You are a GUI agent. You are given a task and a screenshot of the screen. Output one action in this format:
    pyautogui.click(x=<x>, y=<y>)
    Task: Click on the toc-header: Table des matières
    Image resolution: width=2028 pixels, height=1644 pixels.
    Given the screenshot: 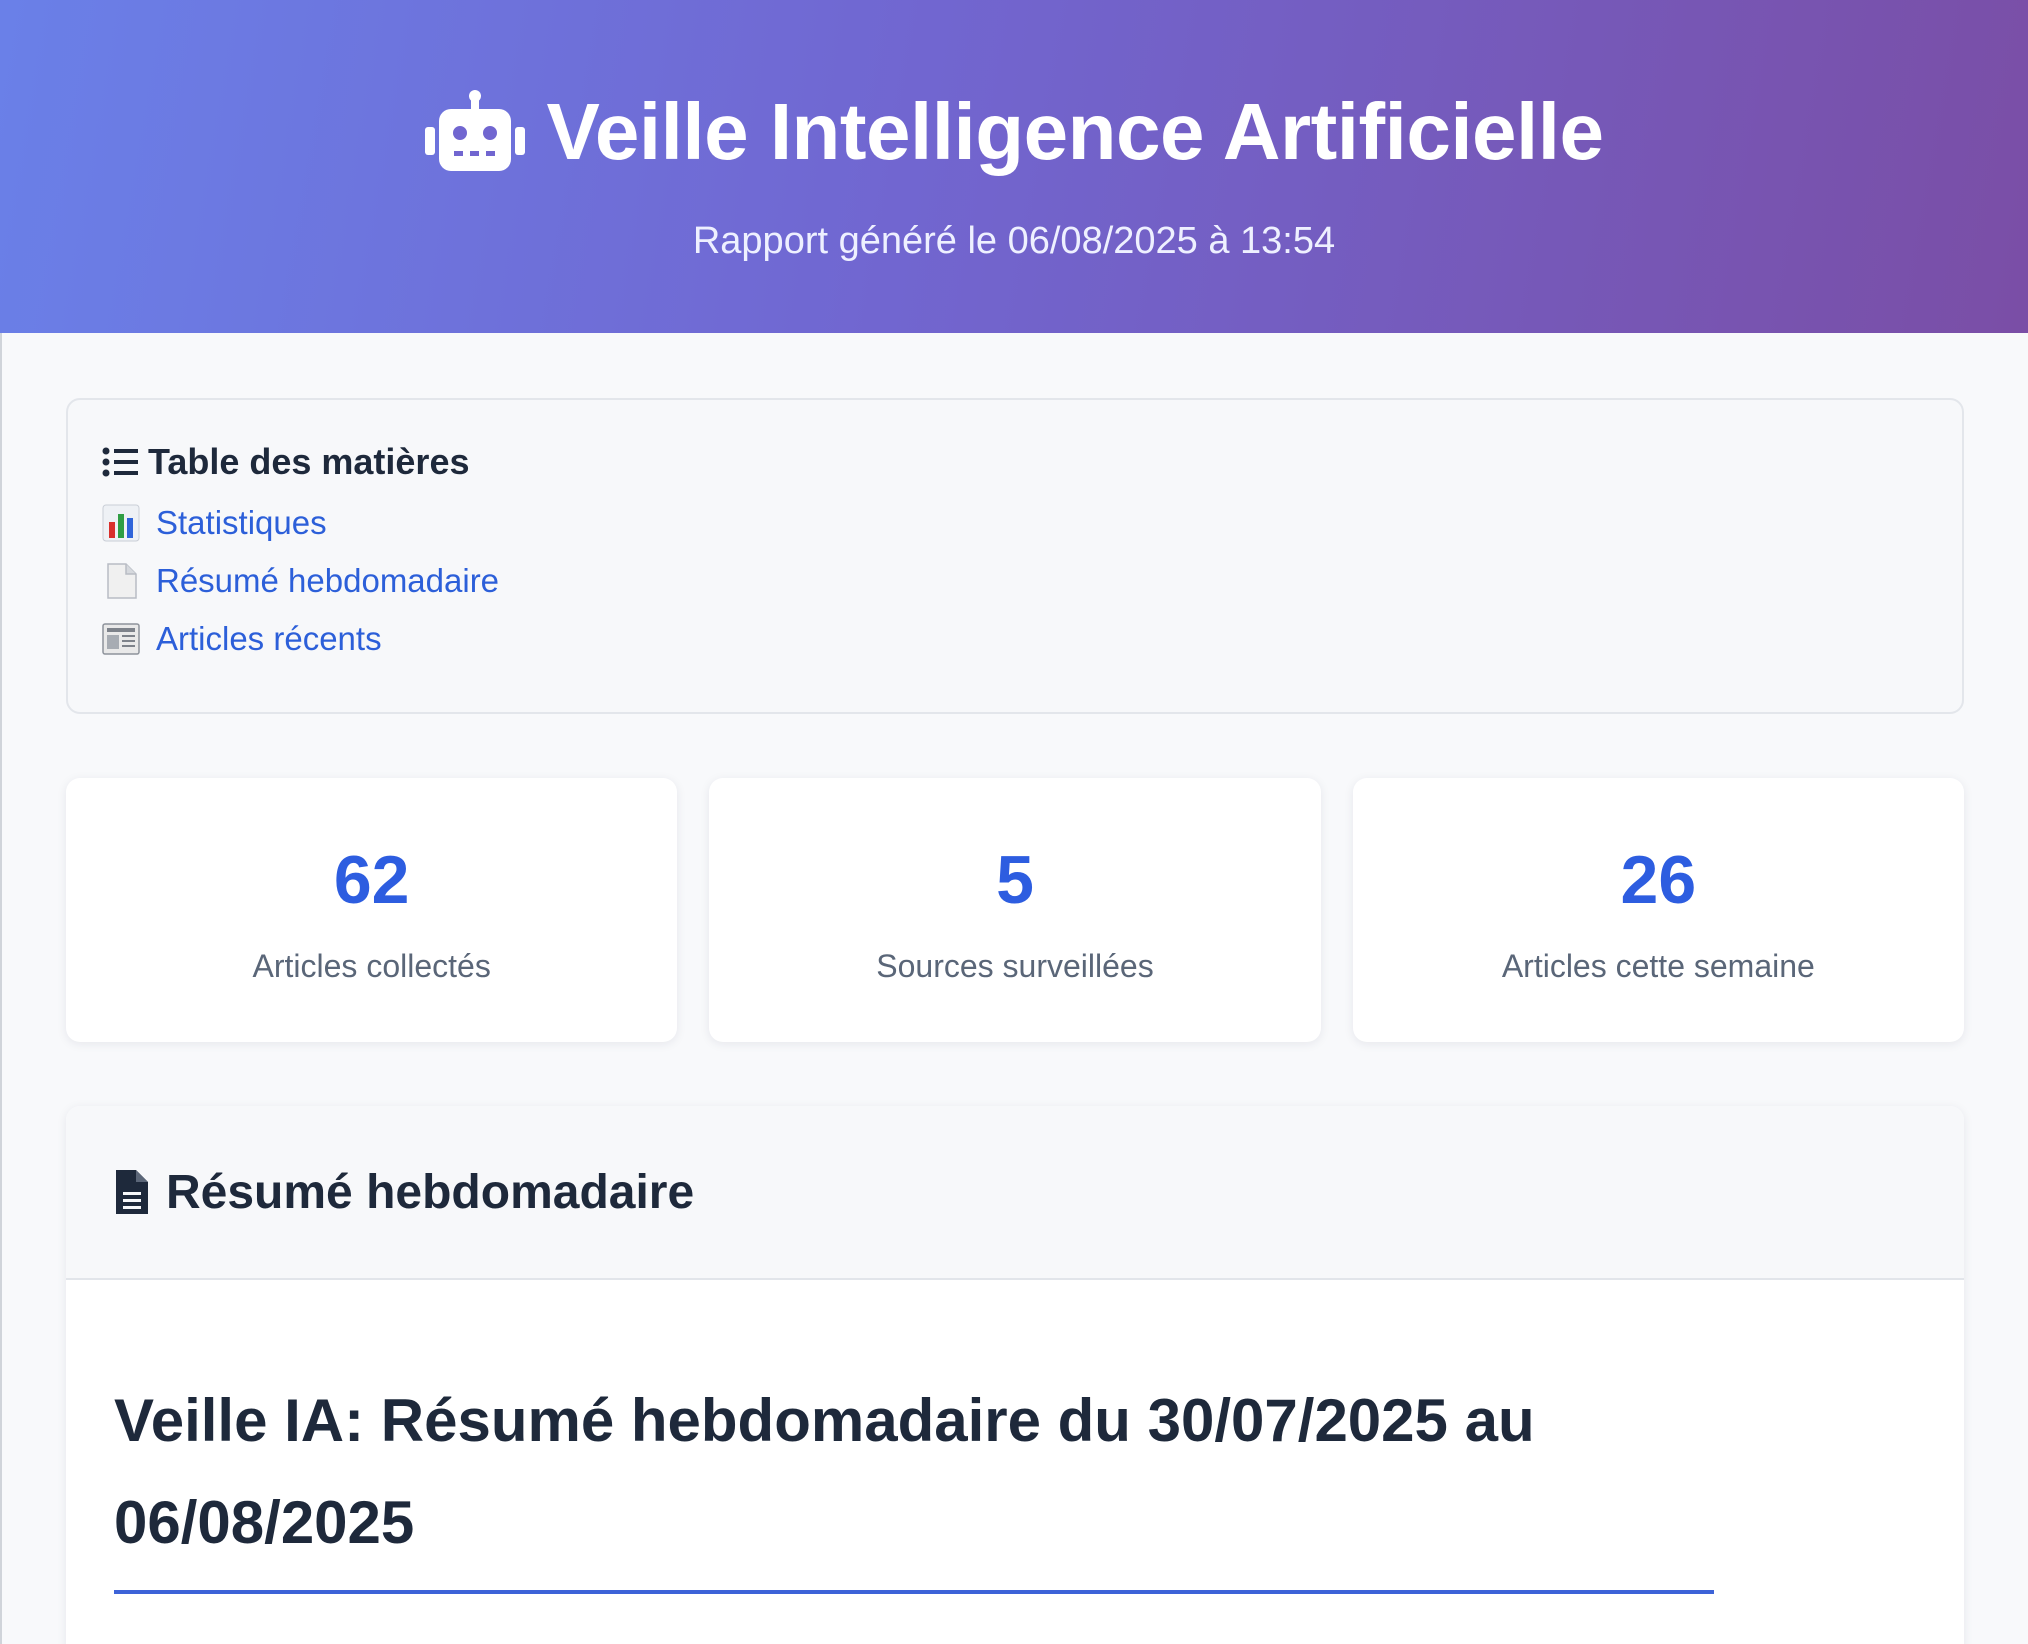 What is the action you would take?
    pyautogui.click(x=1032, y=462)
    